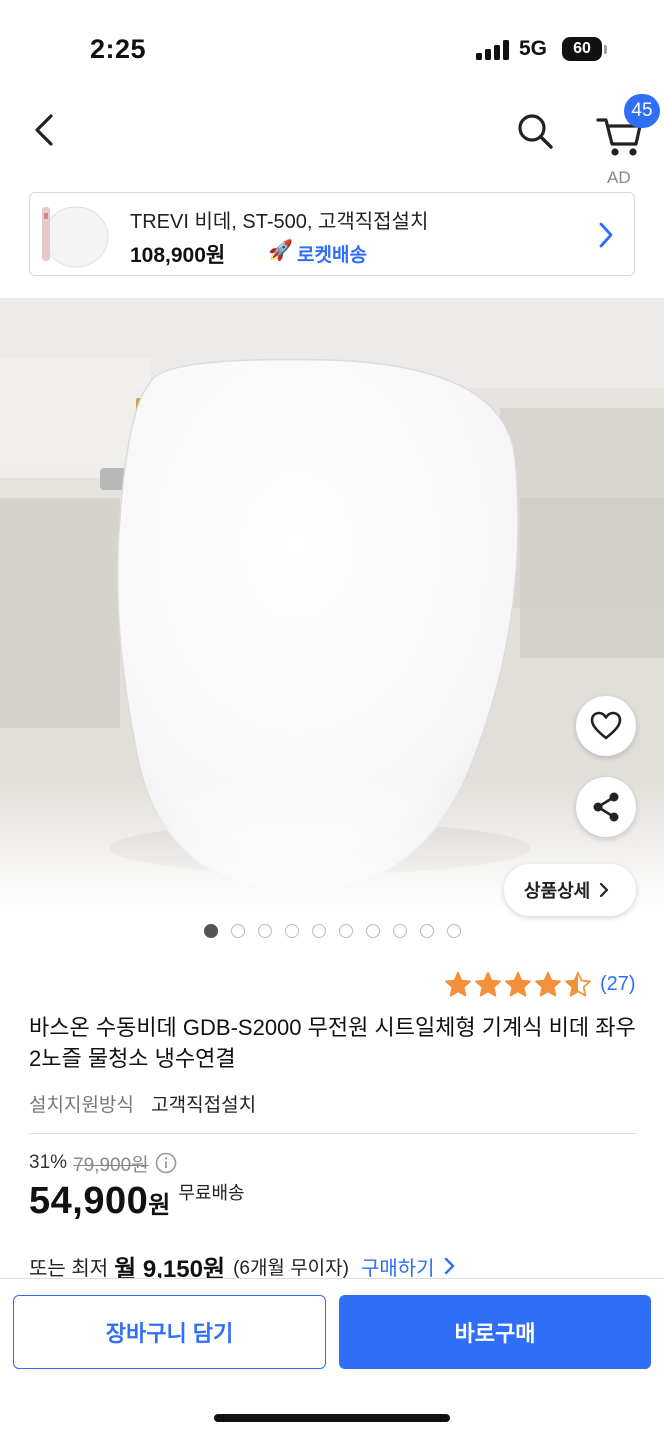 This screenshot has height=1440, width=664. I want to click on install-method-row: 설치지원방식 고객직접설치, so click(142, 1103).